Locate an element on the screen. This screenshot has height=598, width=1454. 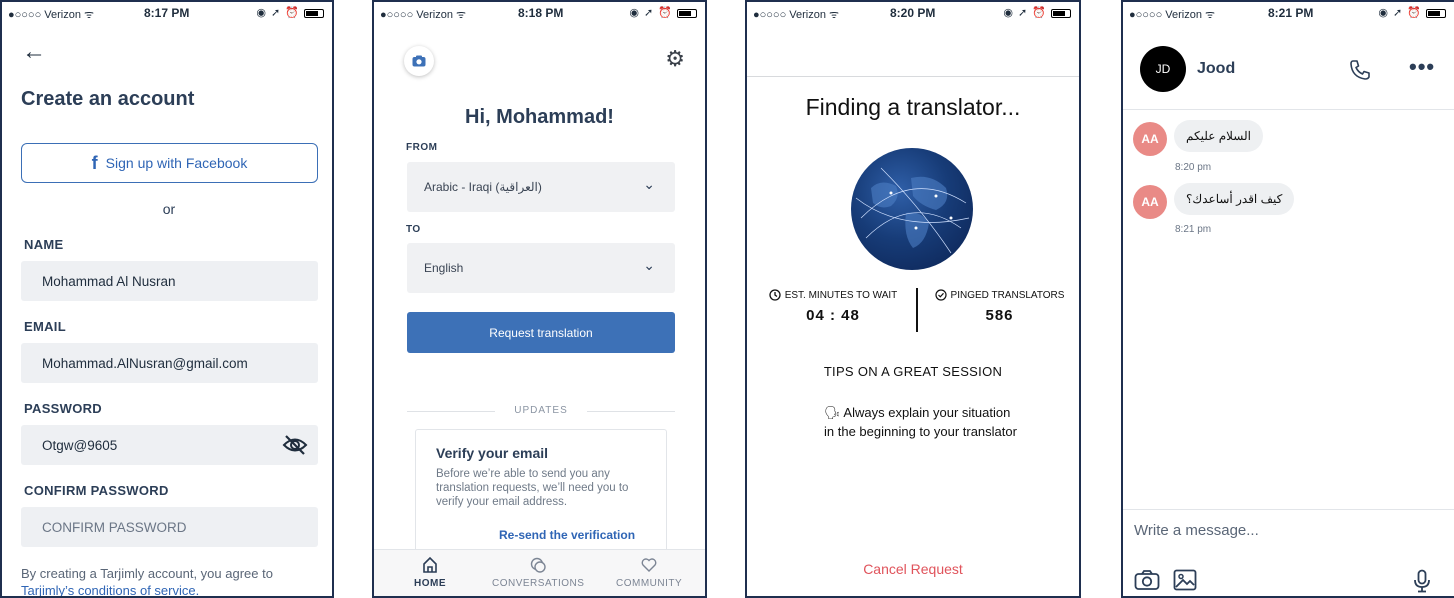
clock: 8:17 PM is located at coordinates (167, 13).